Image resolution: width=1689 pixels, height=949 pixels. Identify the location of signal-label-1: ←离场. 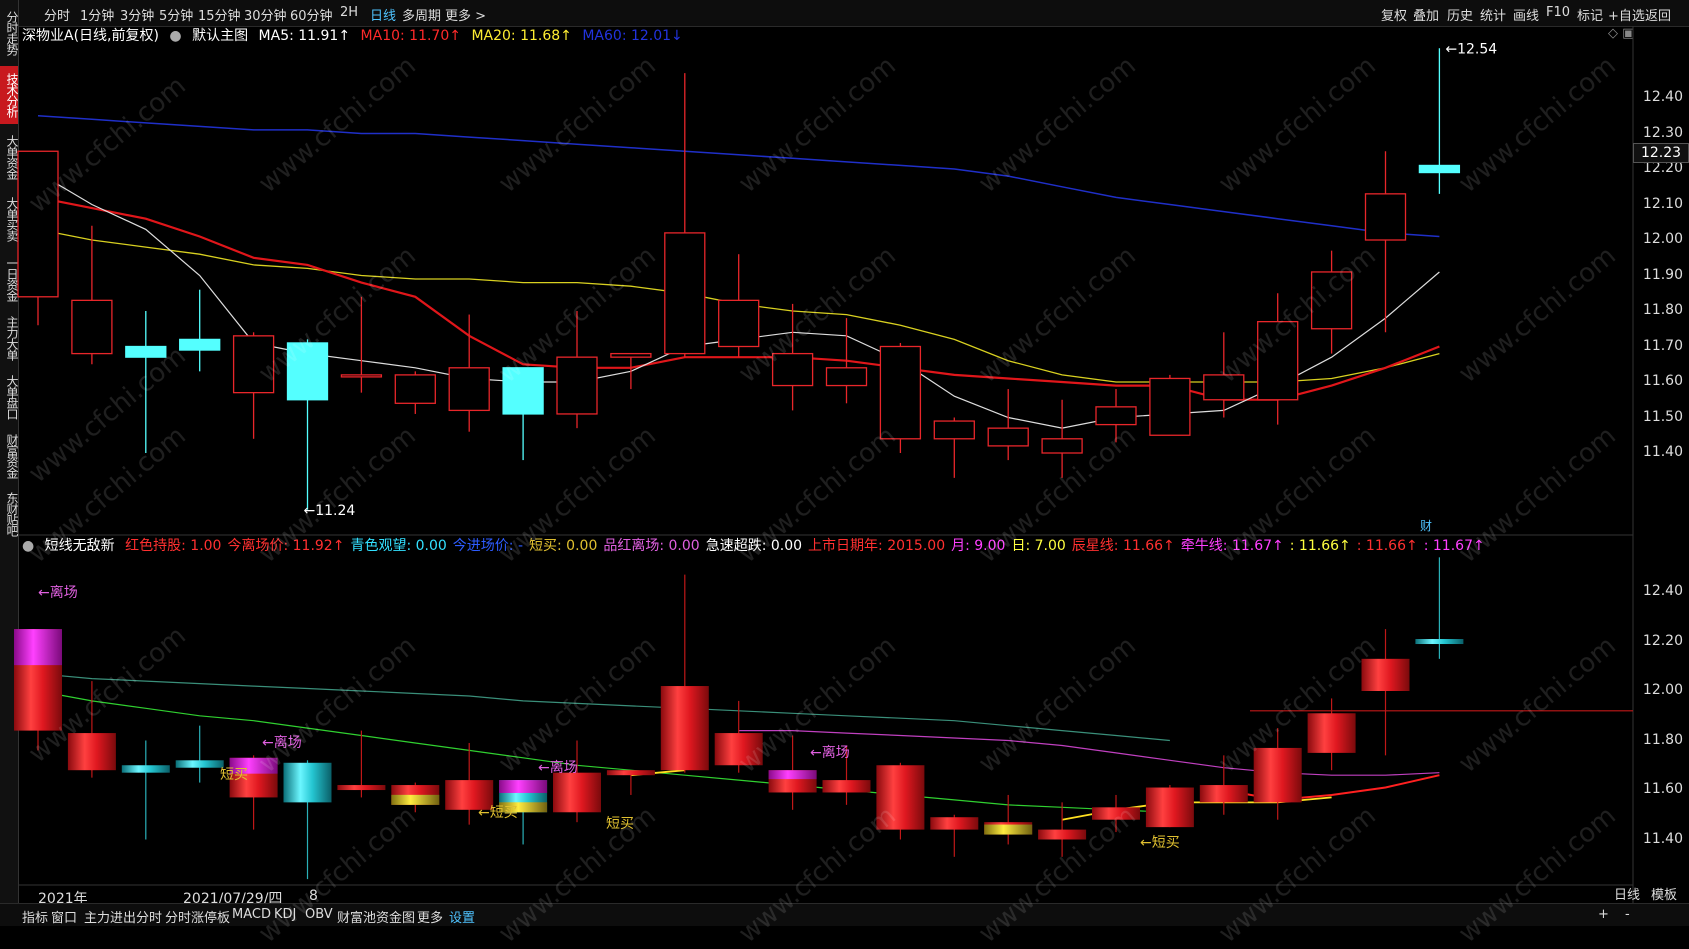
(282, 742).